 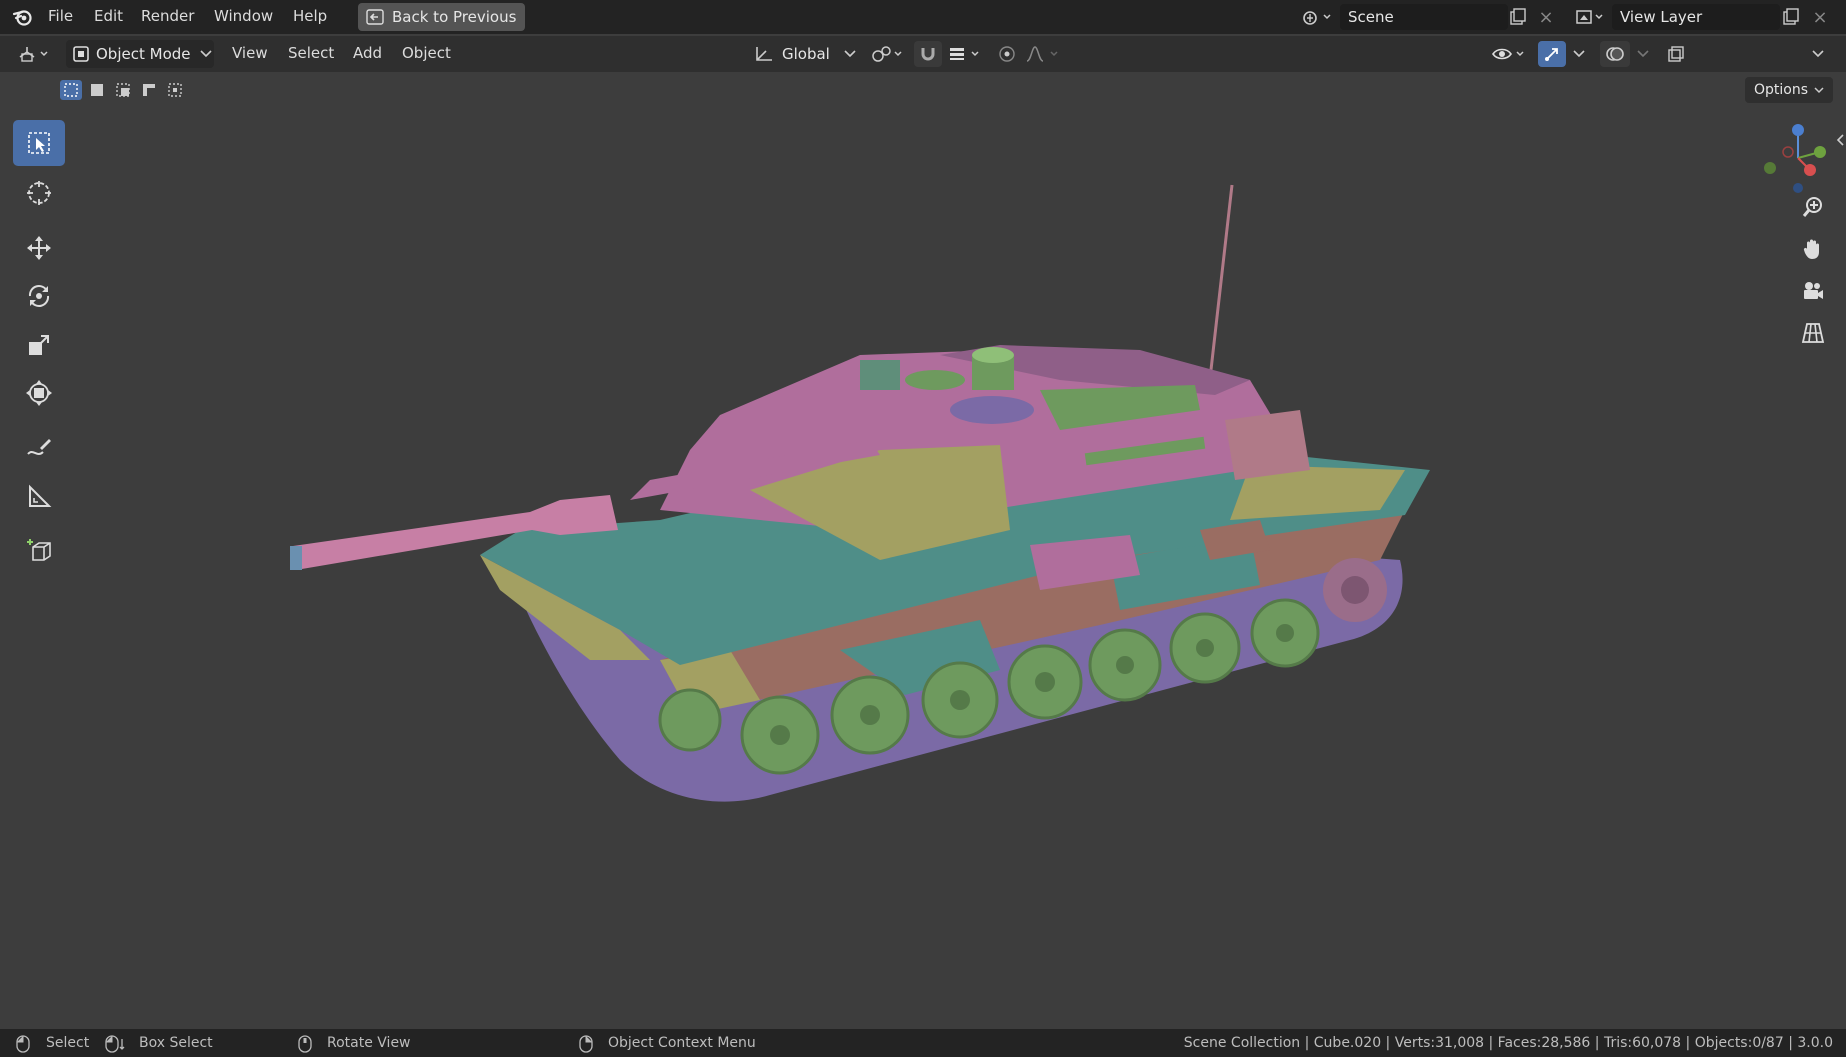 I want to click on snap-target-icon, so click(x=965, y=54).